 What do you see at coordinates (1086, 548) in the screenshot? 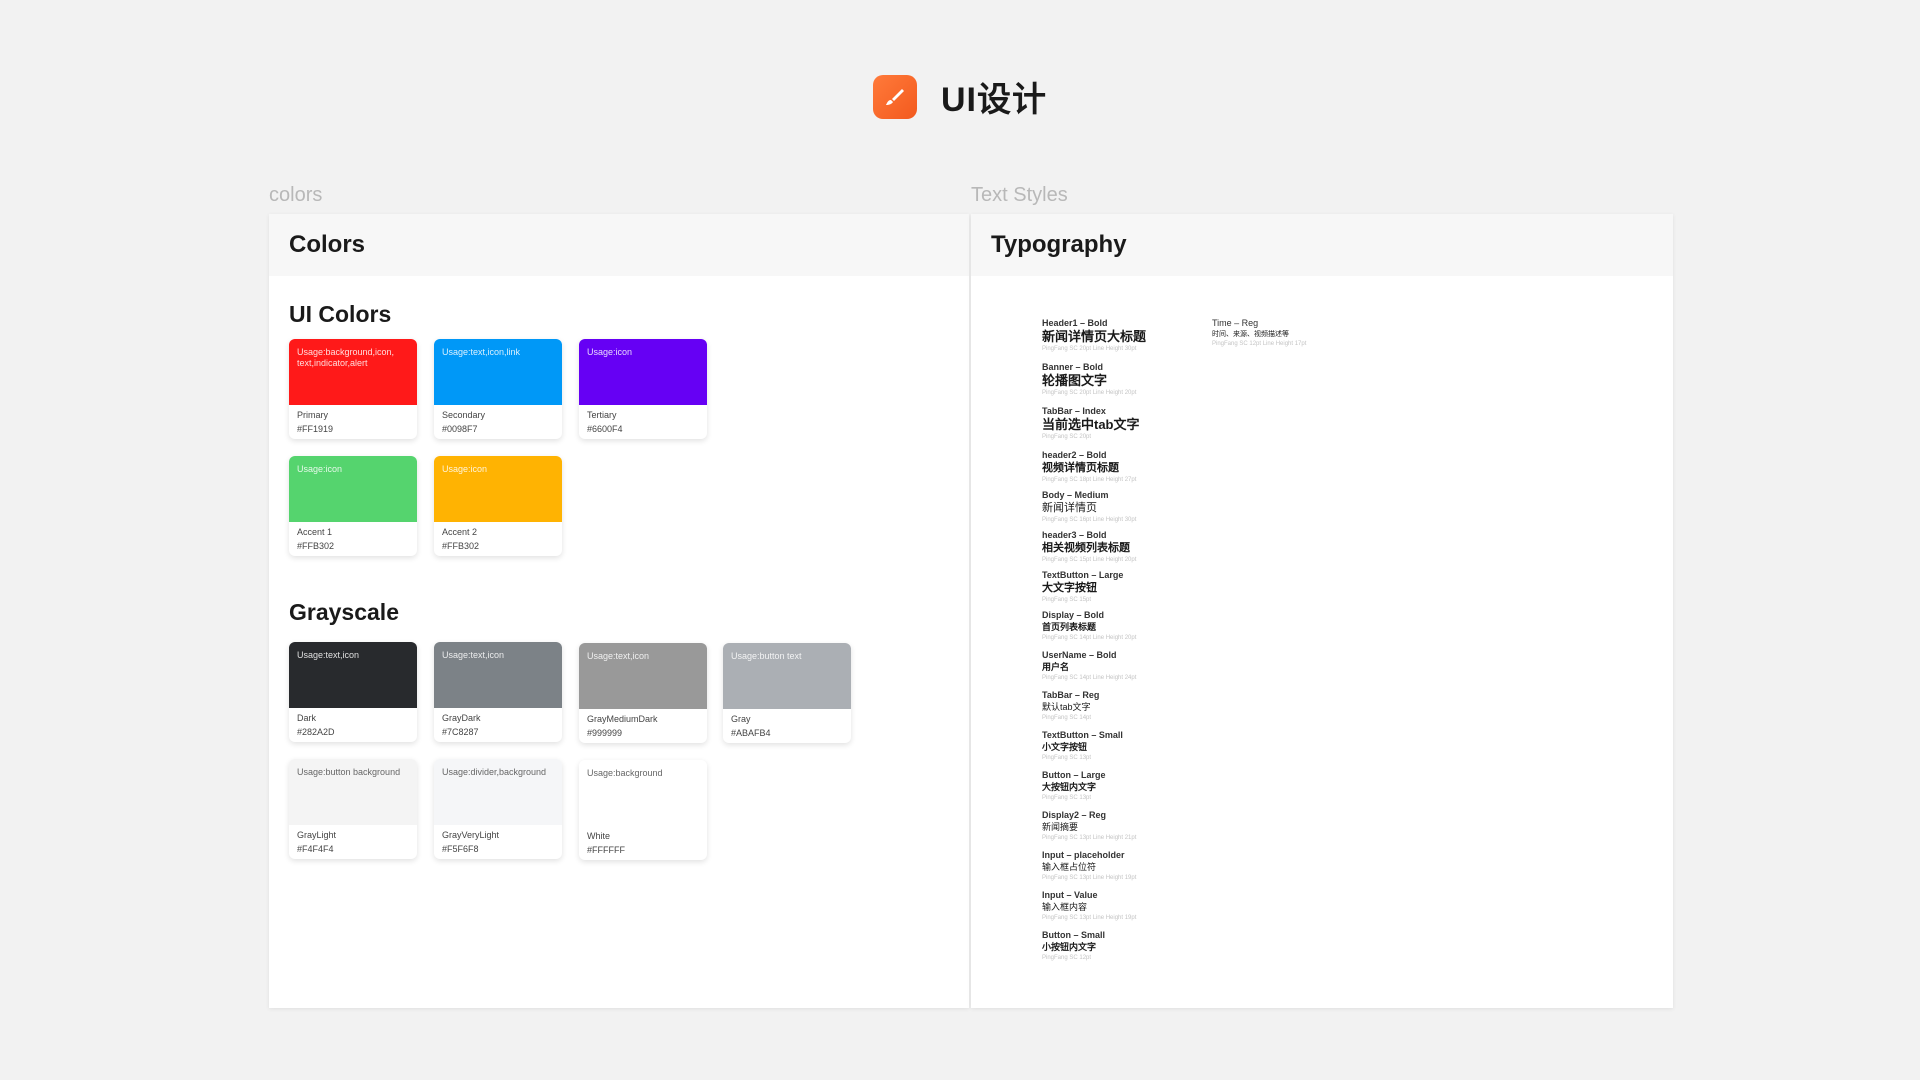
I see `type-sample: 相关视频列表标题` at bounding box center [1086, 548].